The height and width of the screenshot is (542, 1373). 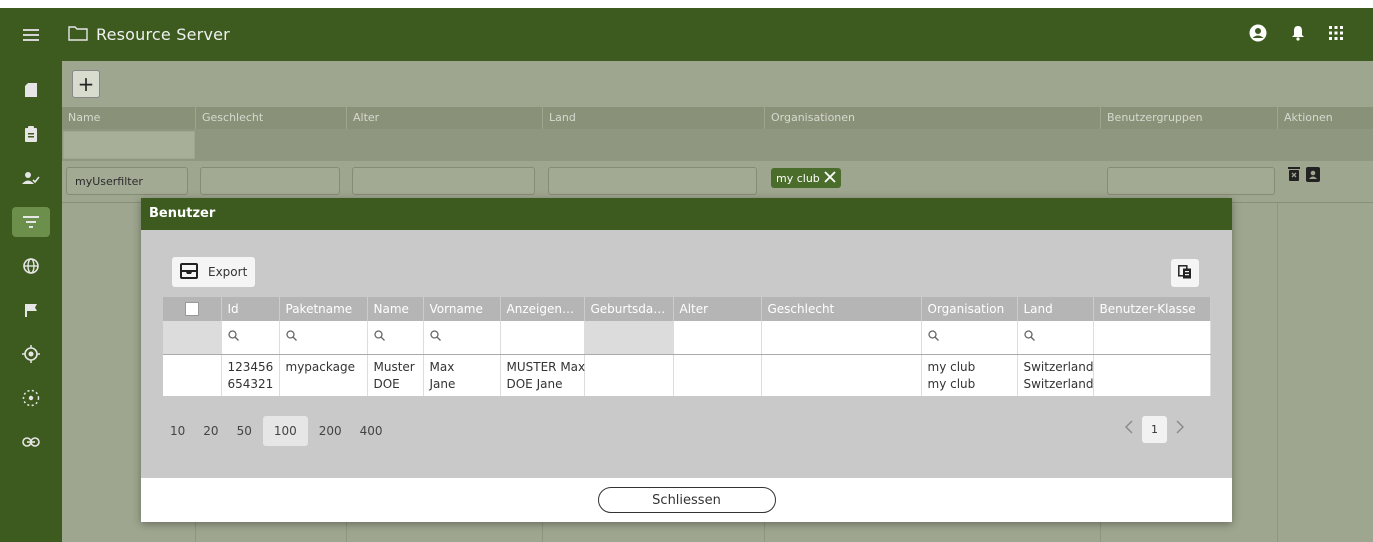 What do you see at coordinates (31, 34) in the screenshot?
I see `hamburger-icon` at bounding box center [31, 34].